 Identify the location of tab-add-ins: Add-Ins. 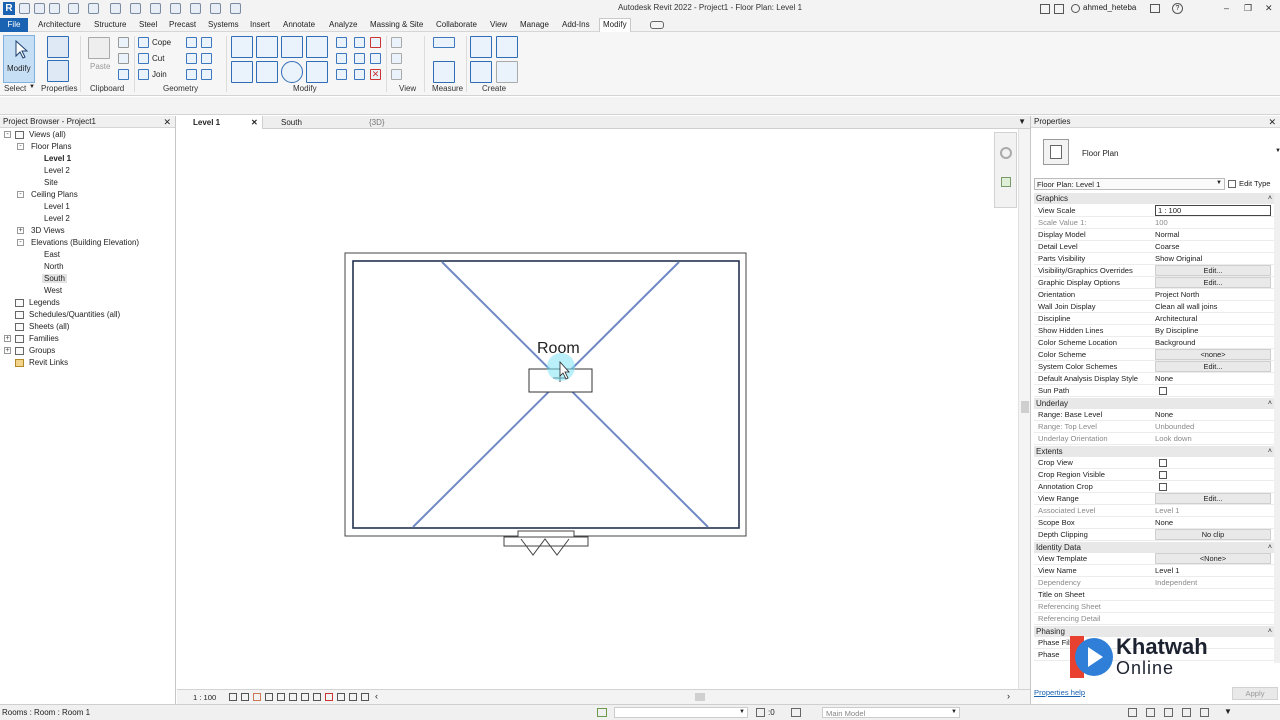
(576, 24).